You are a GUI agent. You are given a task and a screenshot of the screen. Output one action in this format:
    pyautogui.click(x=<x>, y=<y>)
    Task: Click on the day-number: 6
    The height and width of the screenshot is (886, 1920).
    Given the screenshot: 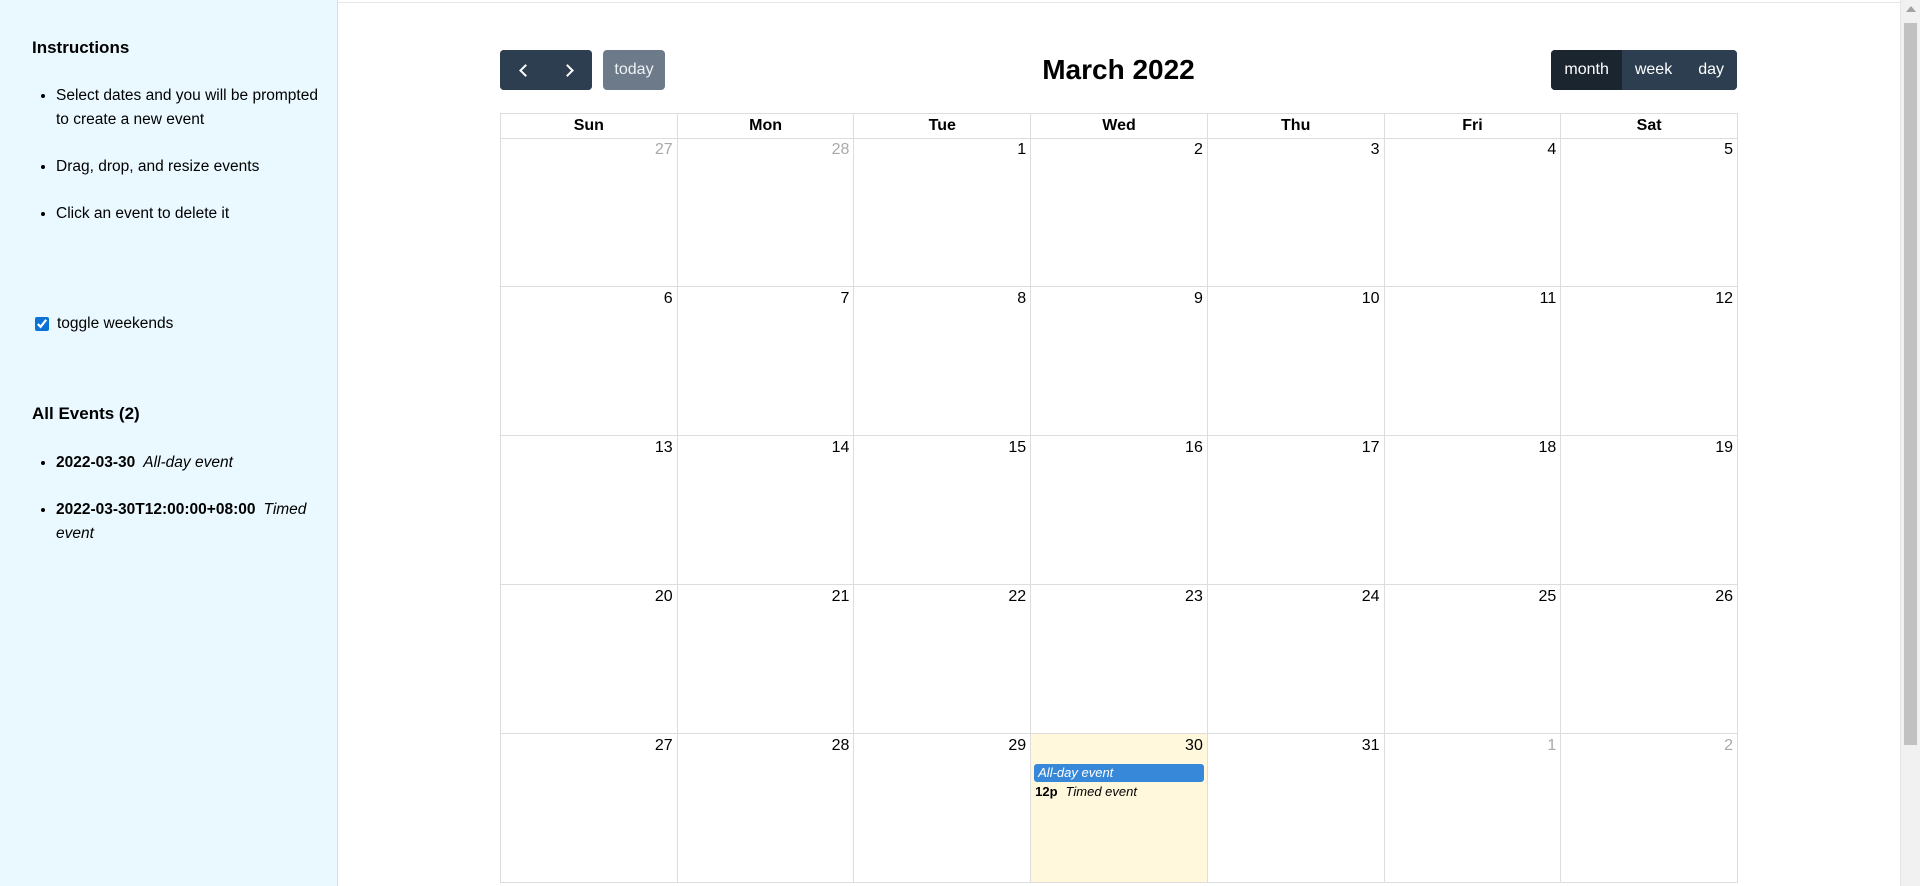 What is the action you would take?
    pyautogui.click(x=668, y=299)
    